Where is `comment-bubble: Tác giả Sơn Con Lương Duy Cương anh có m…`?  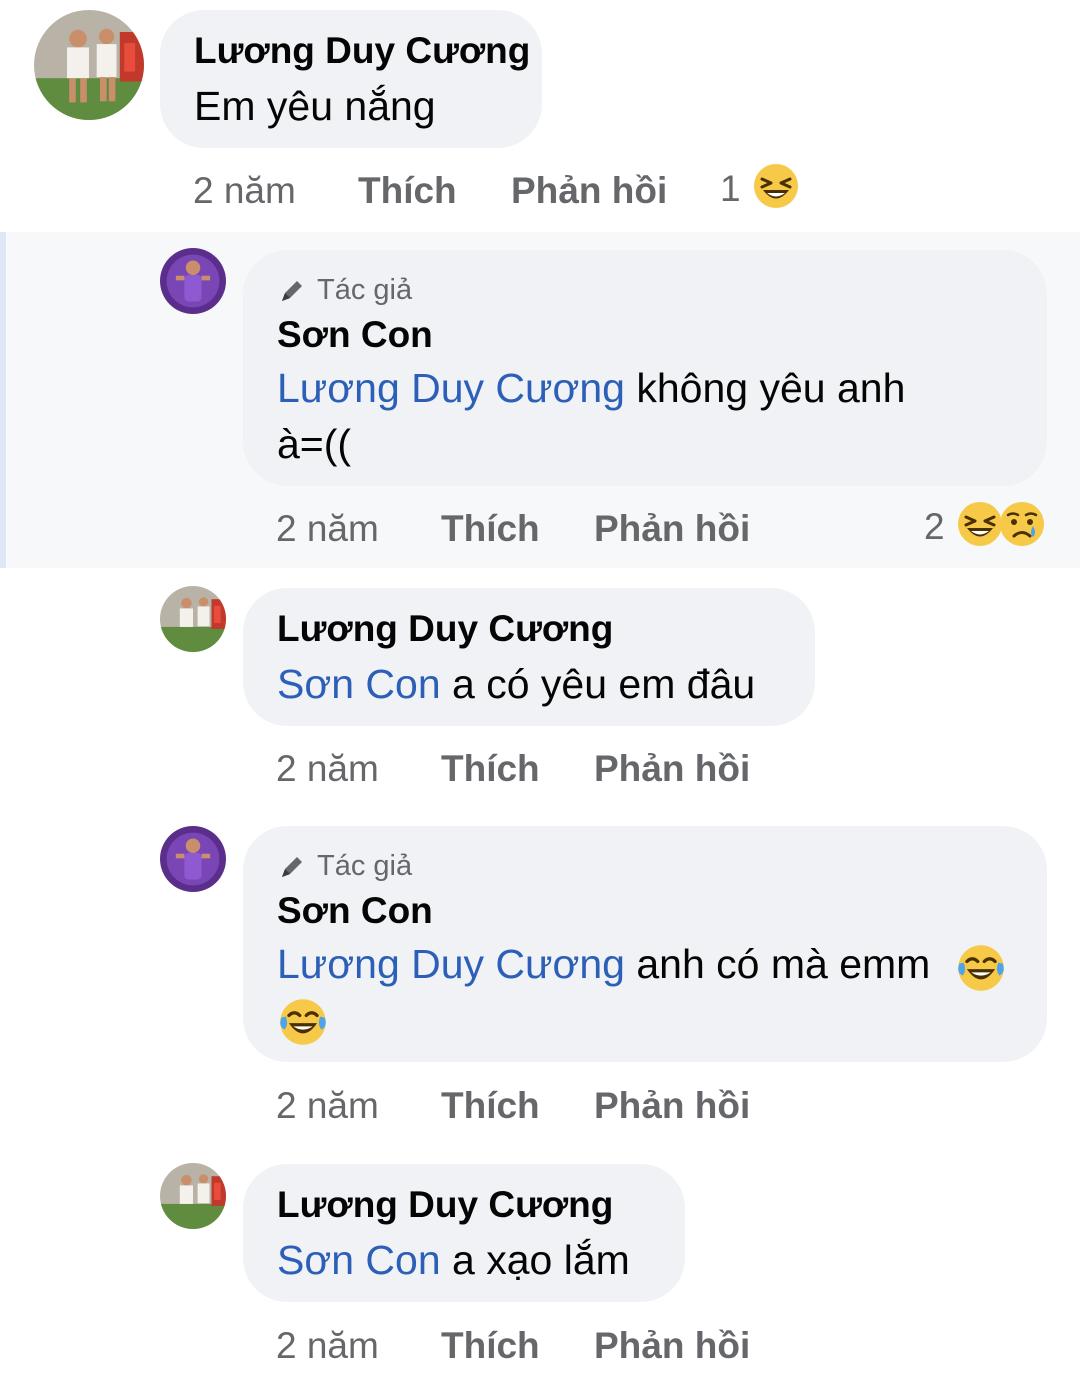 comment-bubble: Tác giả Sơn Con Lương Duy Cương anh có m… is located at coordinates (645, 944).